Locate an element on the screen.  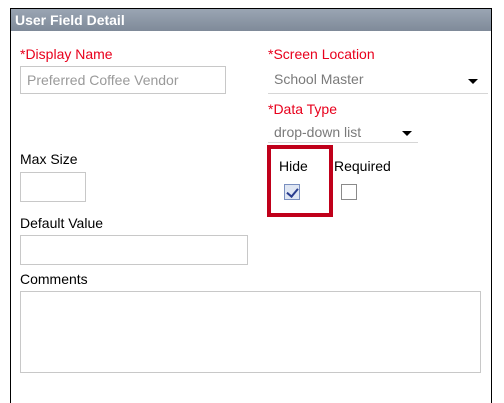
data-type-value: drop-down list is located at coordinates (318, 132).